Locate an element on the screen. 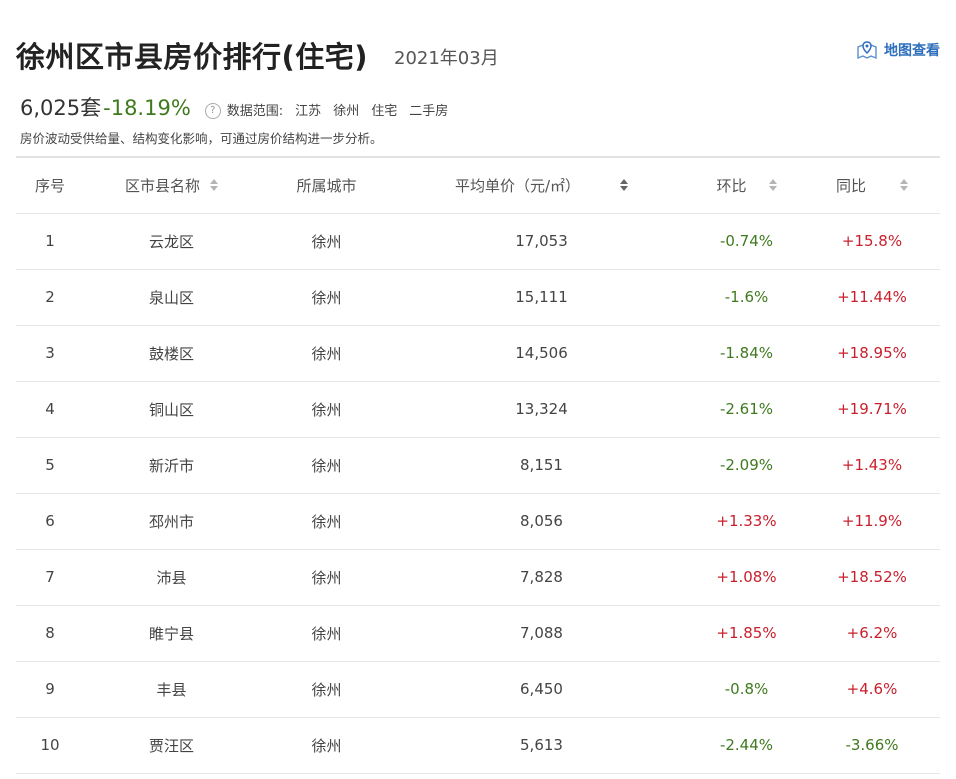 The width and height of the screenshot is (956, 779). cell-mom: +1.08% is located at coordinates (746, 577).